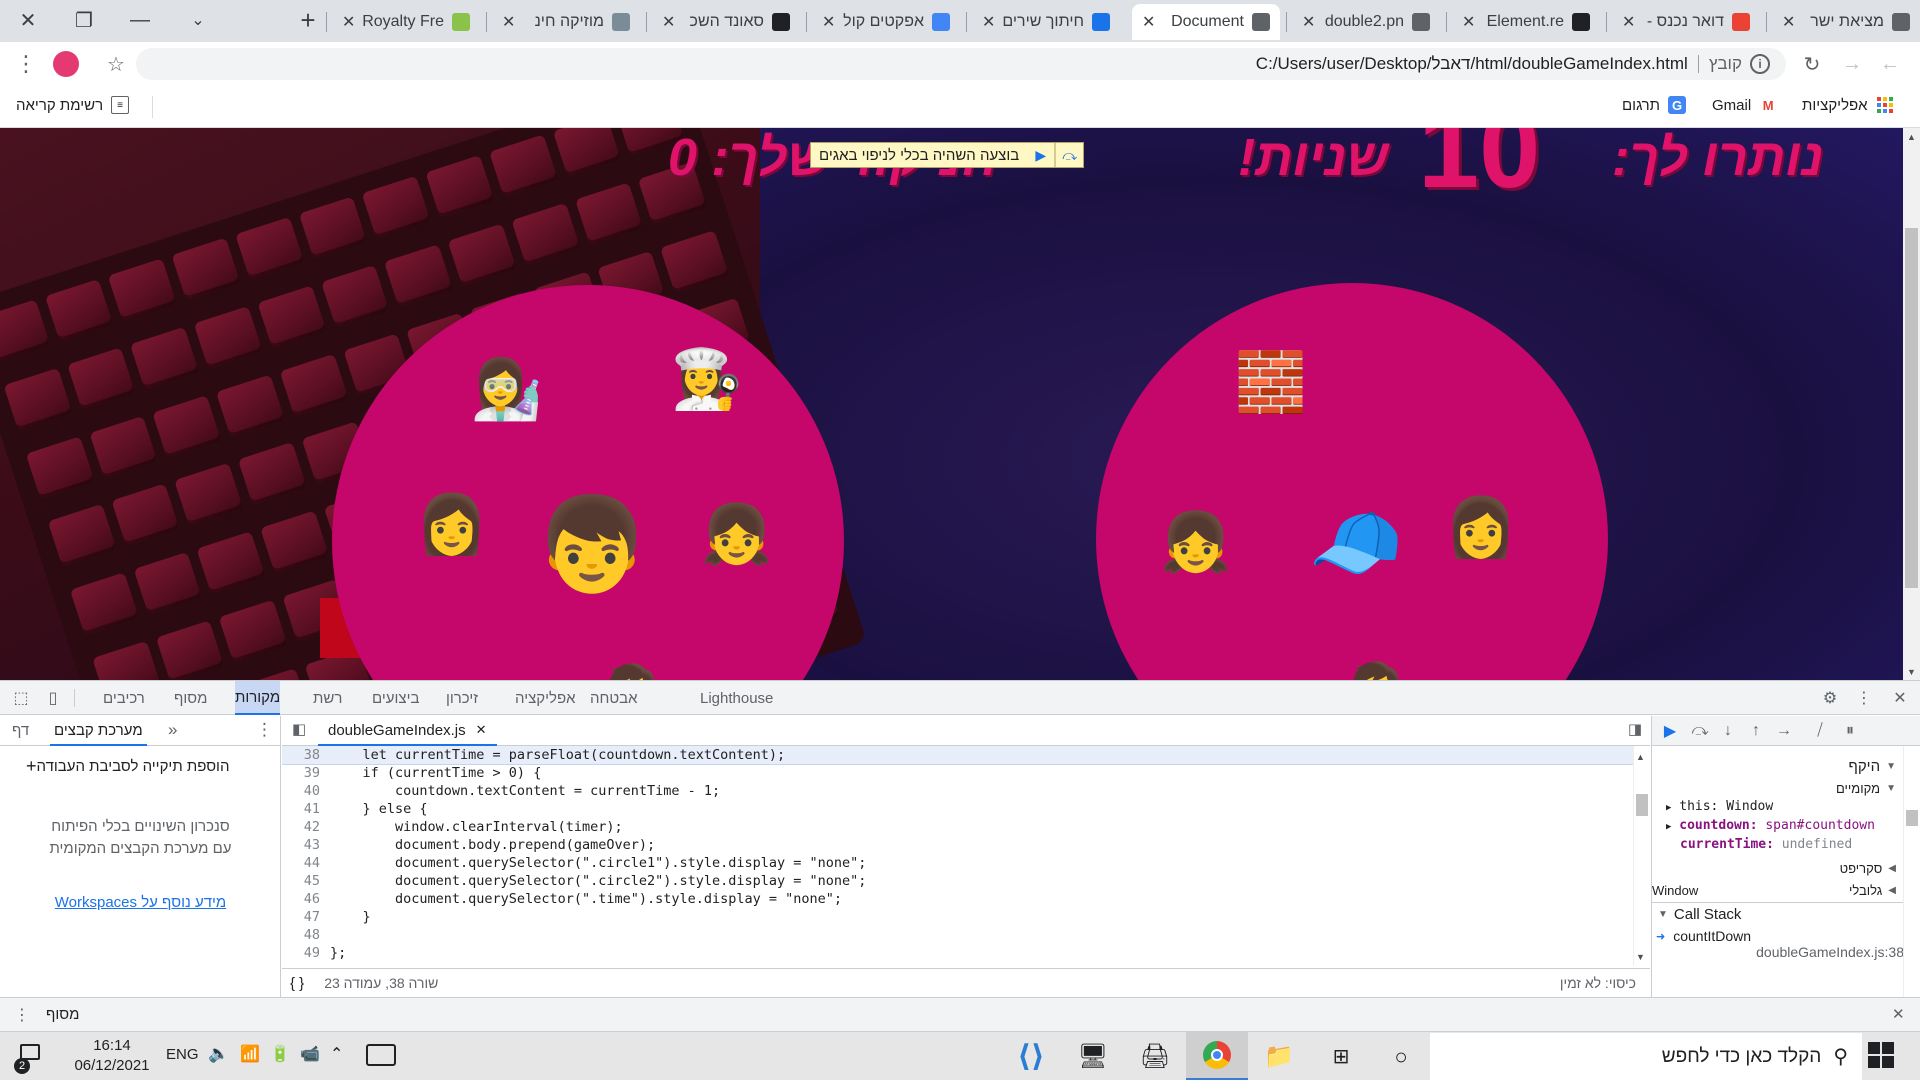 The height and width of the screenshot is (1080, 1920). What do you see at coordinates (306, 755) in the screenshot?
I see `line-number: 38` at bounding box center [306, 755].